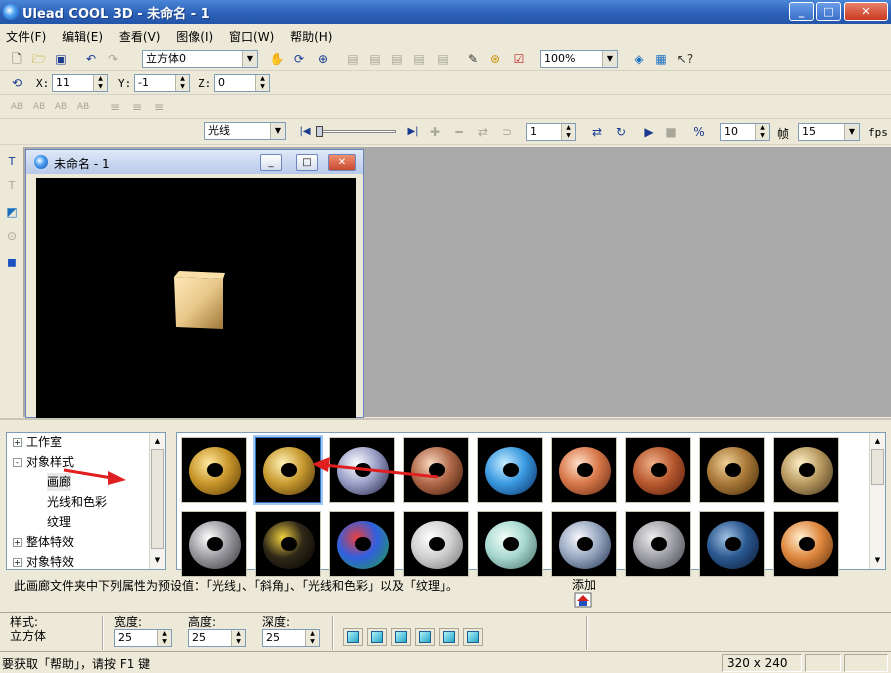  What do you see at coordinates (510, 544) in the screenshot?
I see `preset-thumbnail-ice-ring` at bounding box center [510, 544].